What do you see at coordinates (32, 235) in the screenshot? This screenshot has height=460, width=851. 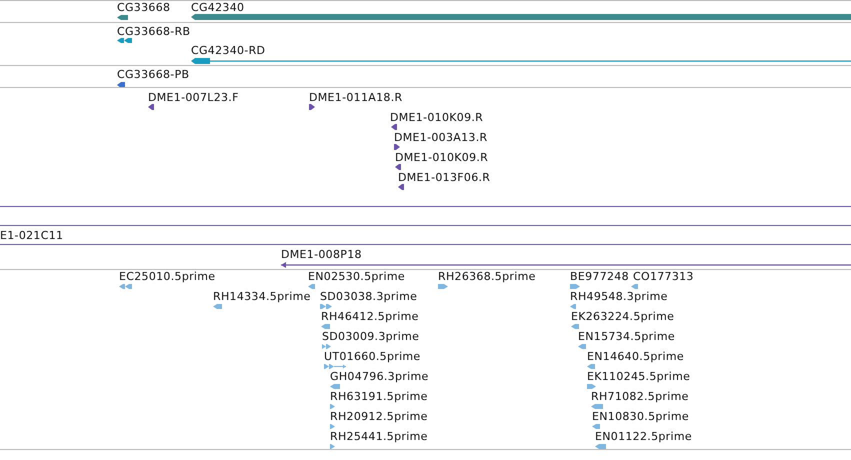 I see `feature-label: E1-021C11` at bounding box center [32, 235].